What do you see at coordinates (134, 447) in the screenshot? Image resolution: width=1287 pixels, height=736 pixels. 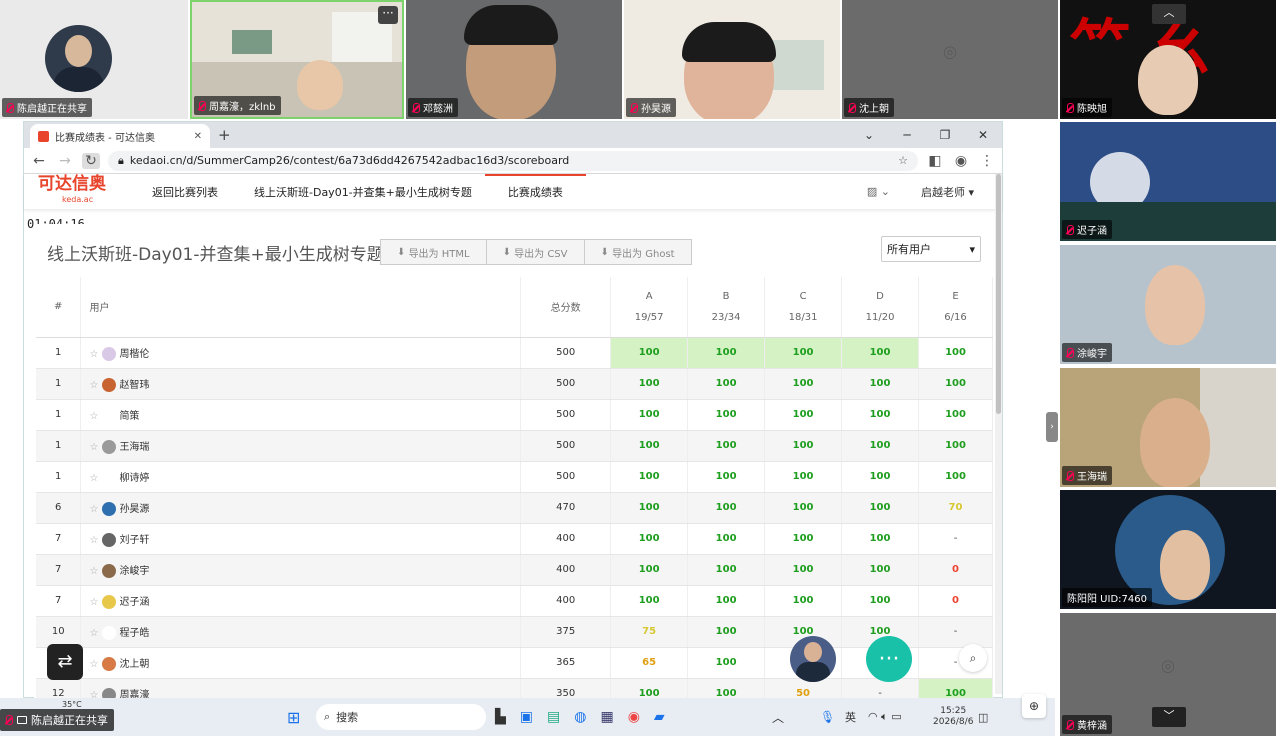 I see `user-name: 王海瑞` at bounding box center [134, 447].